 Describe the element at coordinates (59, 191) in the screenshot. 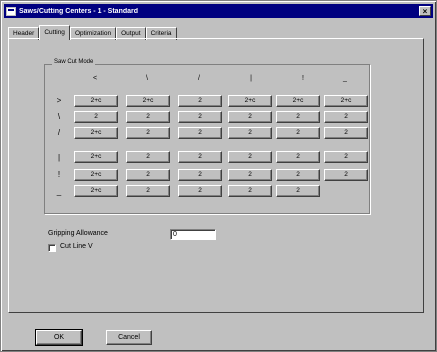

I see `row-header: _` at that location.